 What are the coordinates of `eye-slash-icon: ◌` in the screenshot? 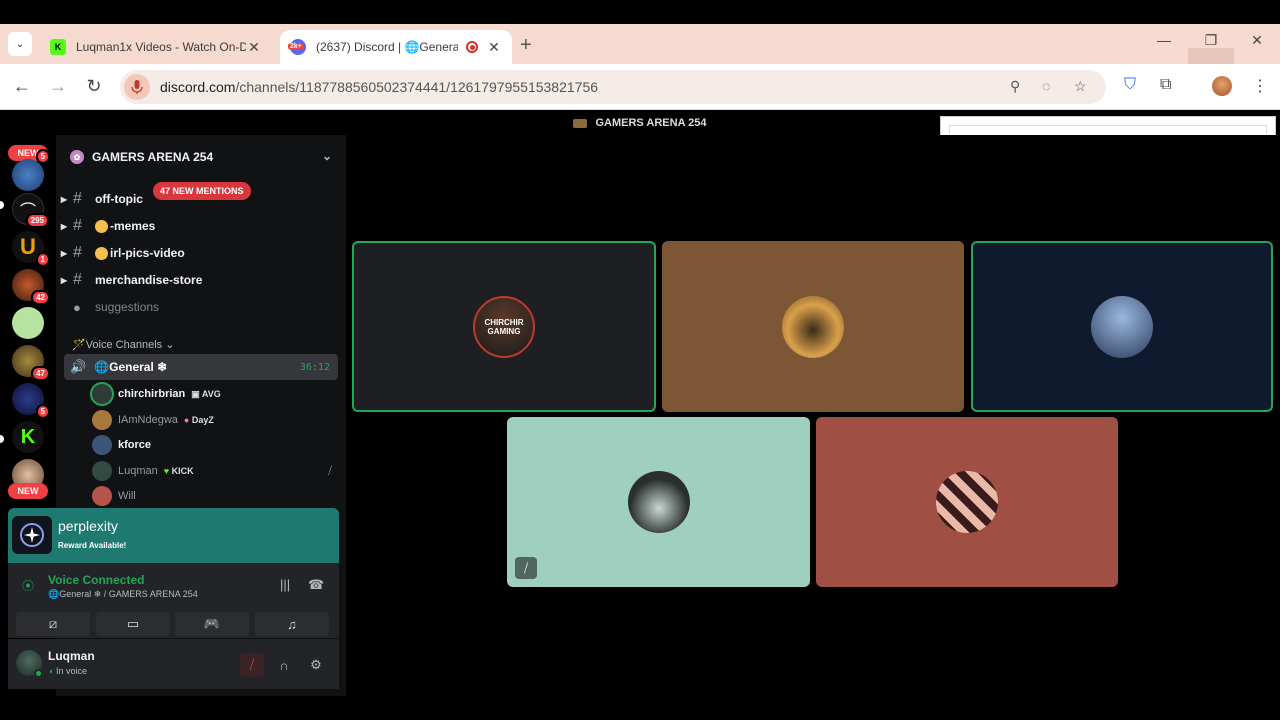 It's located at (1046, 86).